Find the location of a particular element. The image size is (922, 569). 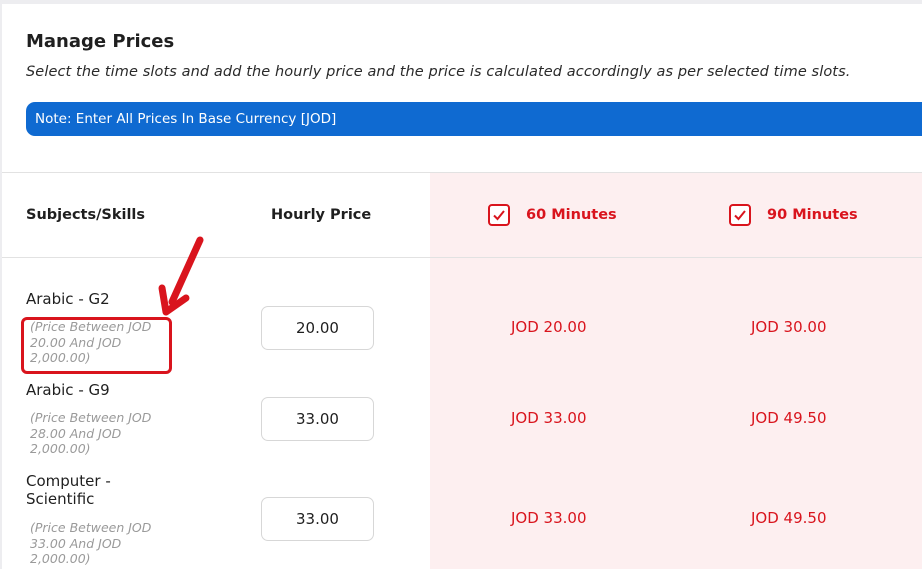

price-60-value: JOD 20.00 is located at coordinates (549, 327).